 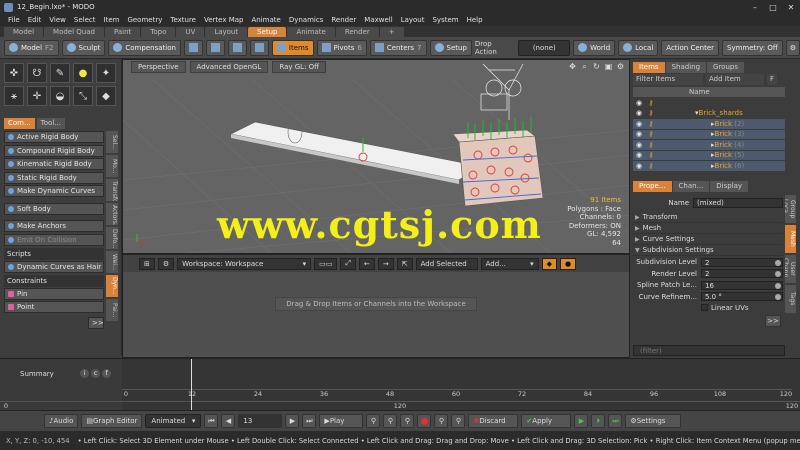 What do you see at coordinates (709, 155) in the screenshot?
I see `tree-row: ◉ ⚷ ▸ Brick (5)` at bounding box center [709, 155].